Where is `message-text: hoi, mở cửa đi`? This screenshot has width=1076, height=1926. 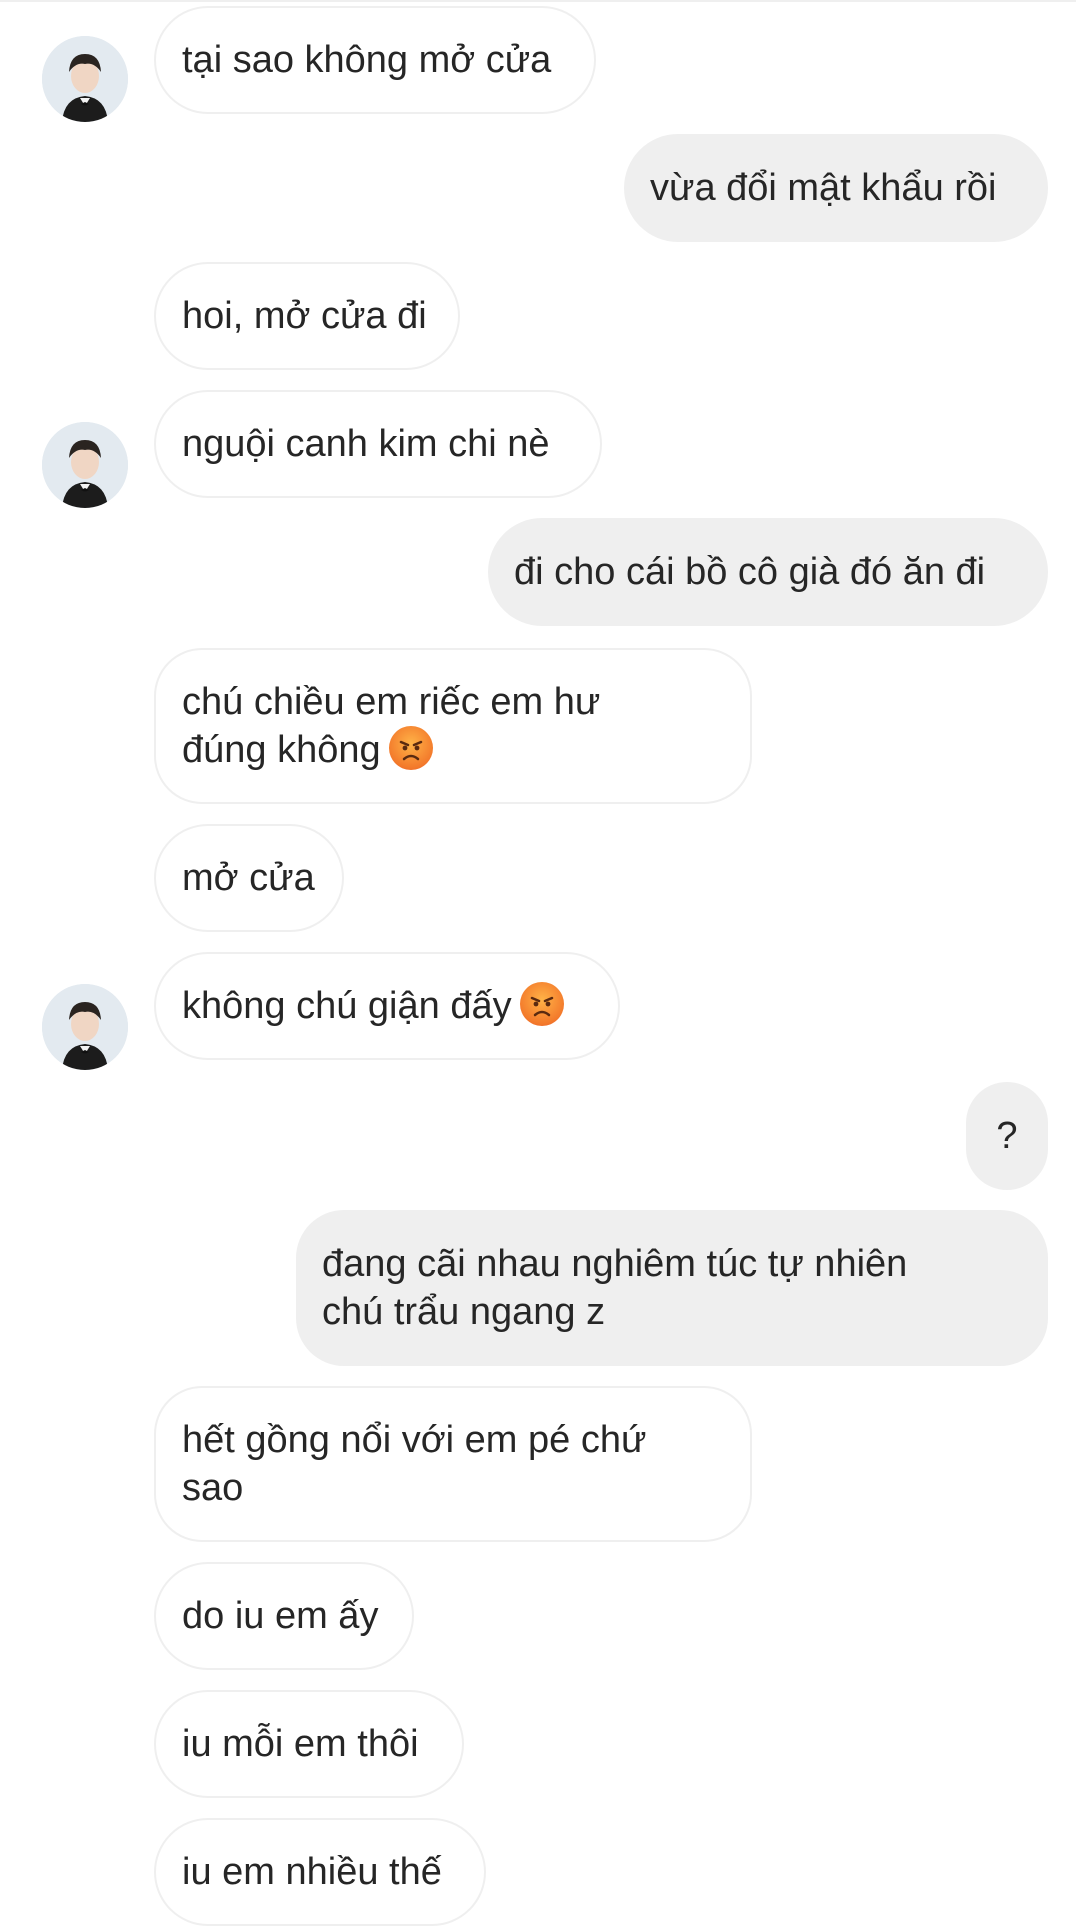 message-text: hoi, mở cửa đi is located at coordinates (304, 316).